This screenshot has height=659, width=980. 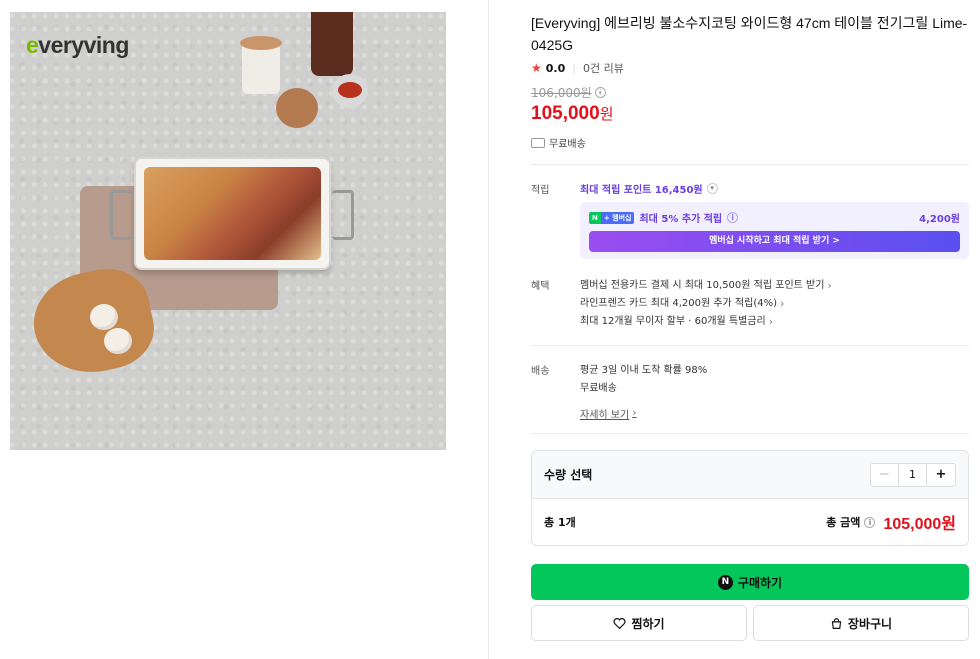 What do you see at coordinates (232, 213) in the screenshot?
I see `grill-tray` at bounding box center [232, 213].